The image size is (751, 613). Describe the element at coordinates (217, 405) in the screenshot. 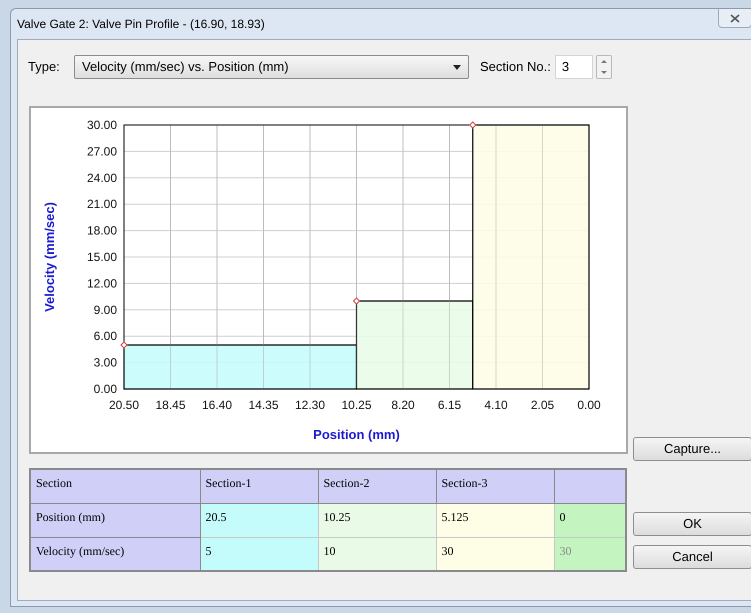

I see `x-tick-label: 16.40` at that location.